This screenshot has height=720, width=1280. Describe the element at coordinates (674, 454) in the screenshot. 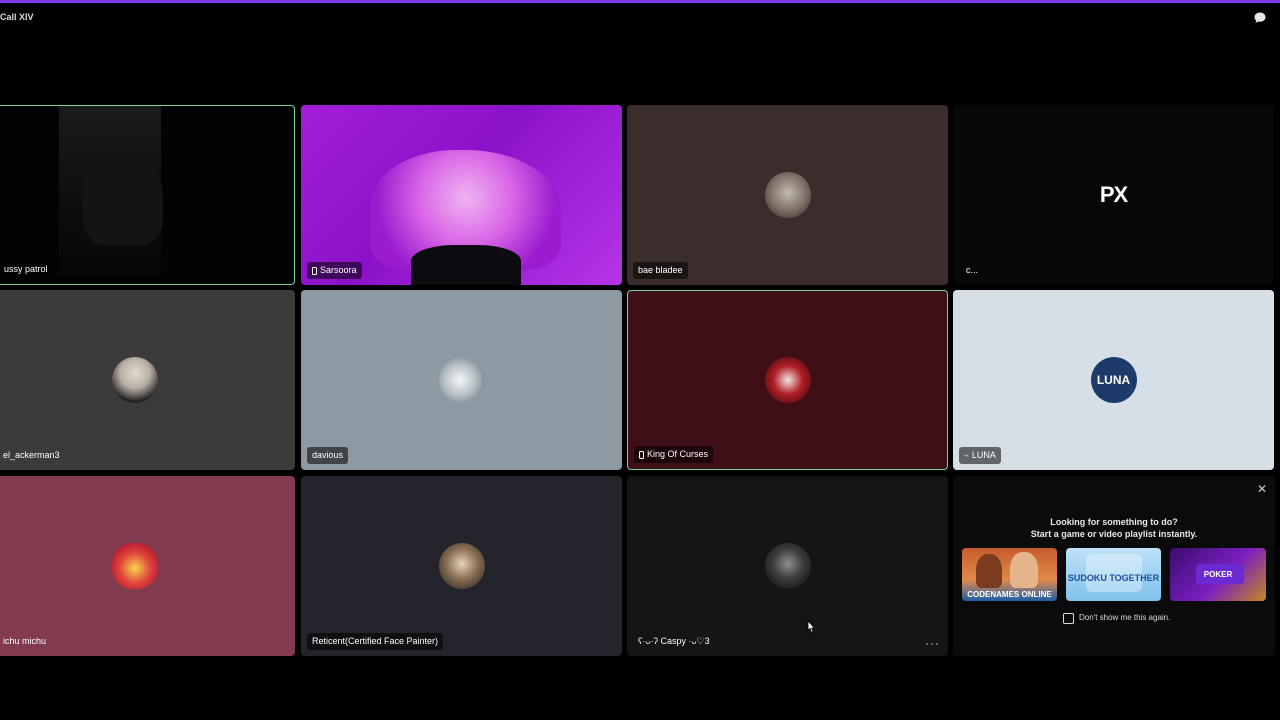

I see `participant-name: King Of Curses` at that location.